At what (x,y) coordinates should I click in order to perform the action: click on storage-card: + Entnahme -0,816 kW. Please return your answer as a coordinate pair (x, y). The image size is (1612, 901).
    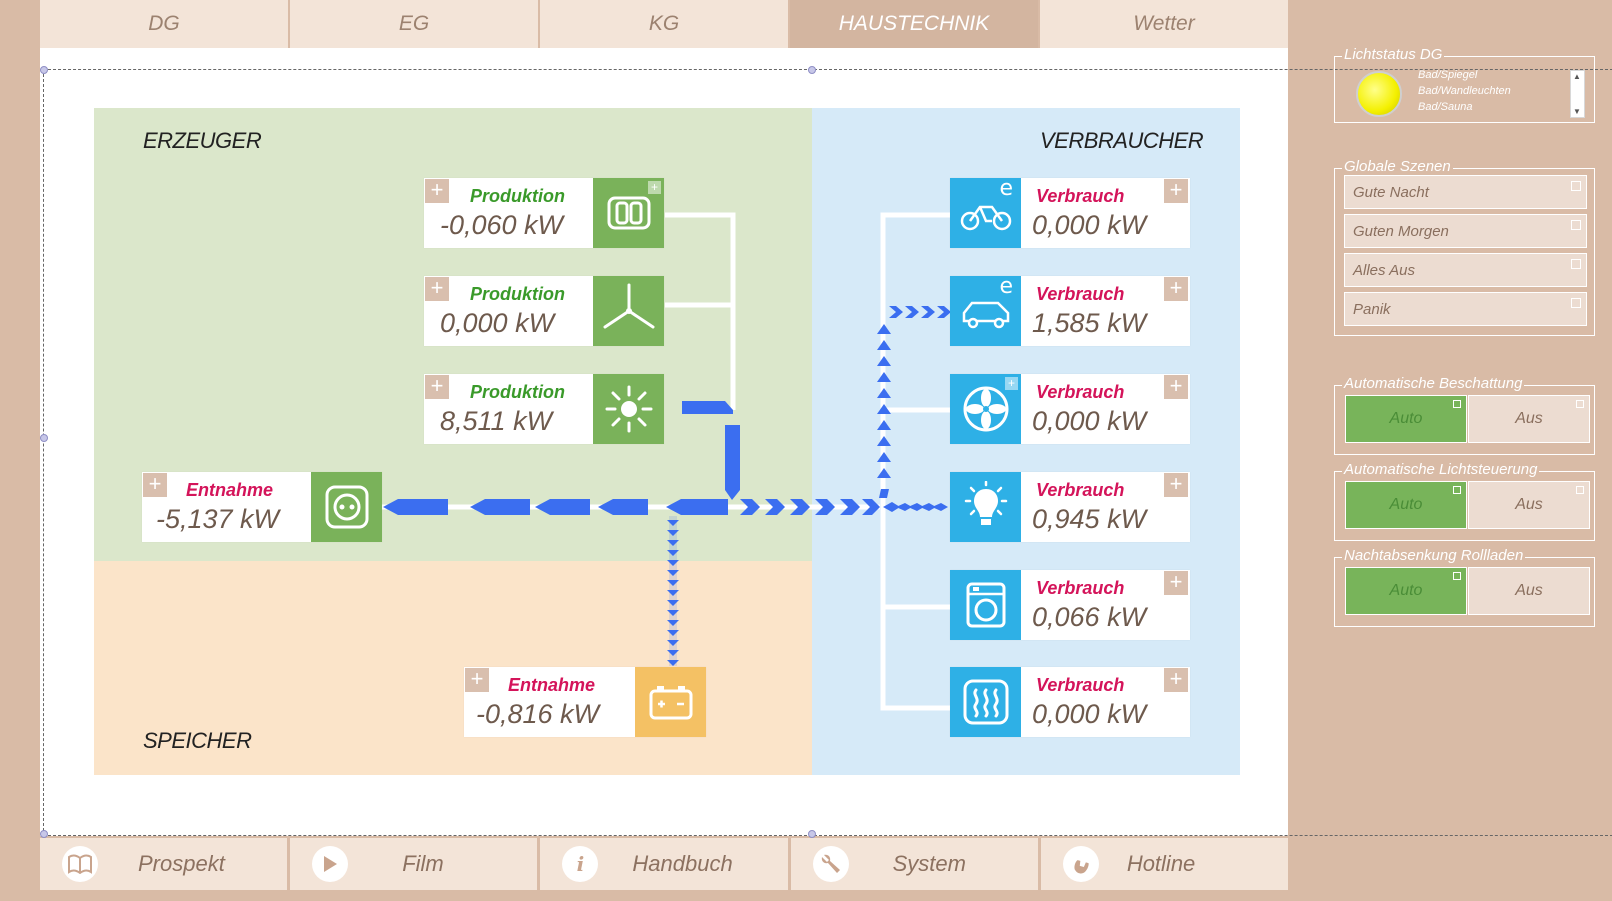
    Looking at the image, I should click on (585, 702).